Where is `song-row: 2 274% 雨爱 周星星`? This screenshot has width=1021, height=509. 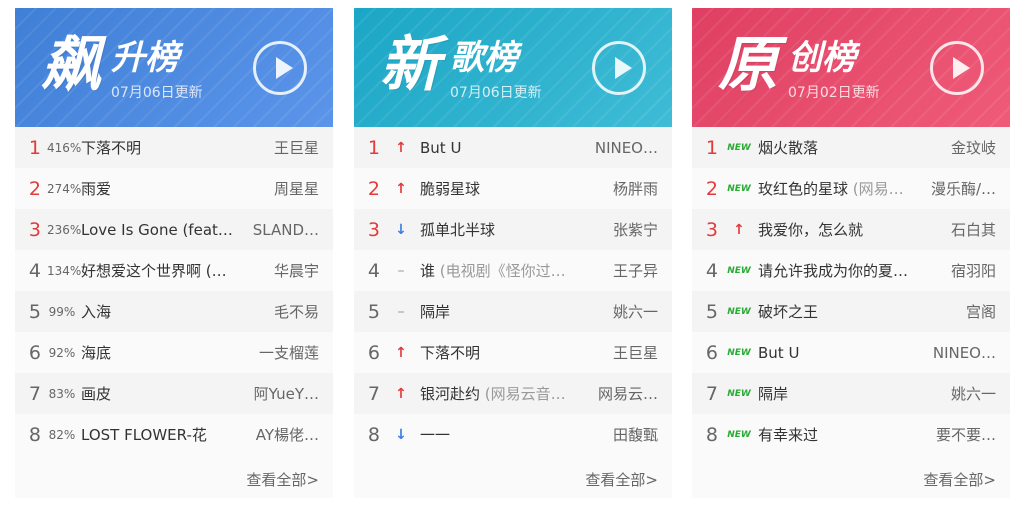
song-row: 2 274% 雨爱 周星星 is located at coordinates (174, 188).